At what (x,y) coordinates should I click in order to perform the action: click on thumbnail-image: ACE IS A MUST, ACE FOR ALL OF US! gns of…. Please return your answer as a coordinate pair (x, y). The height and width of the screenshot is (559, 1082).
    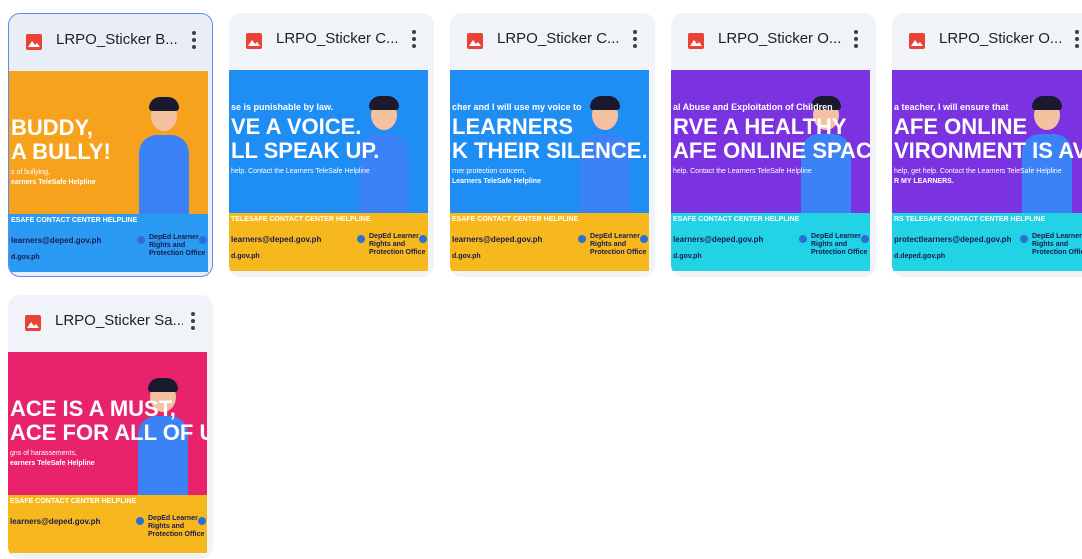
    Looking at the image, I should click on (107, 423).